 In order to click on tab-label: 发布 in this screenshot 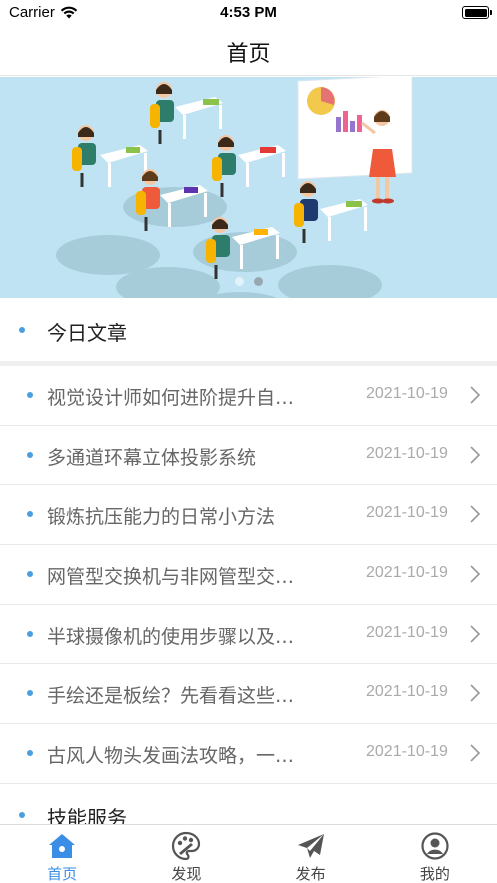, I will do `click(310, 874)`.